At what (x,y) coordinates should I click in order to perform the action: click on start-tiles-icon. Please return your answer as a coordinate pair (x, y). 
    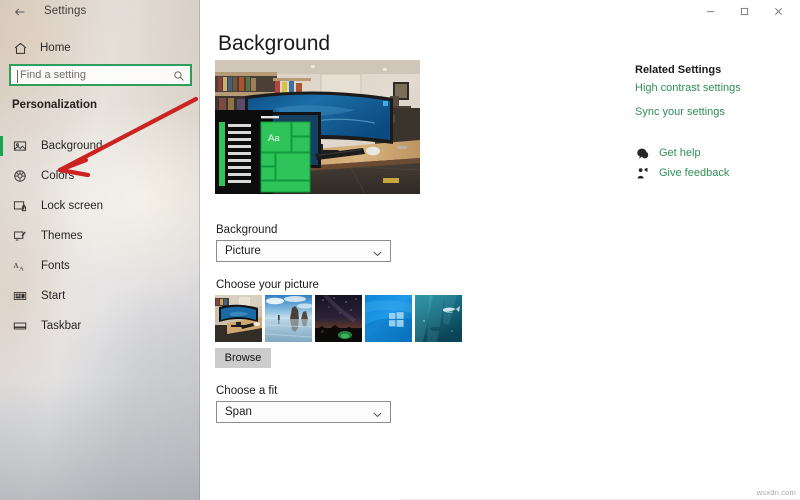
    Looking at the image, I should click on (20, 296).